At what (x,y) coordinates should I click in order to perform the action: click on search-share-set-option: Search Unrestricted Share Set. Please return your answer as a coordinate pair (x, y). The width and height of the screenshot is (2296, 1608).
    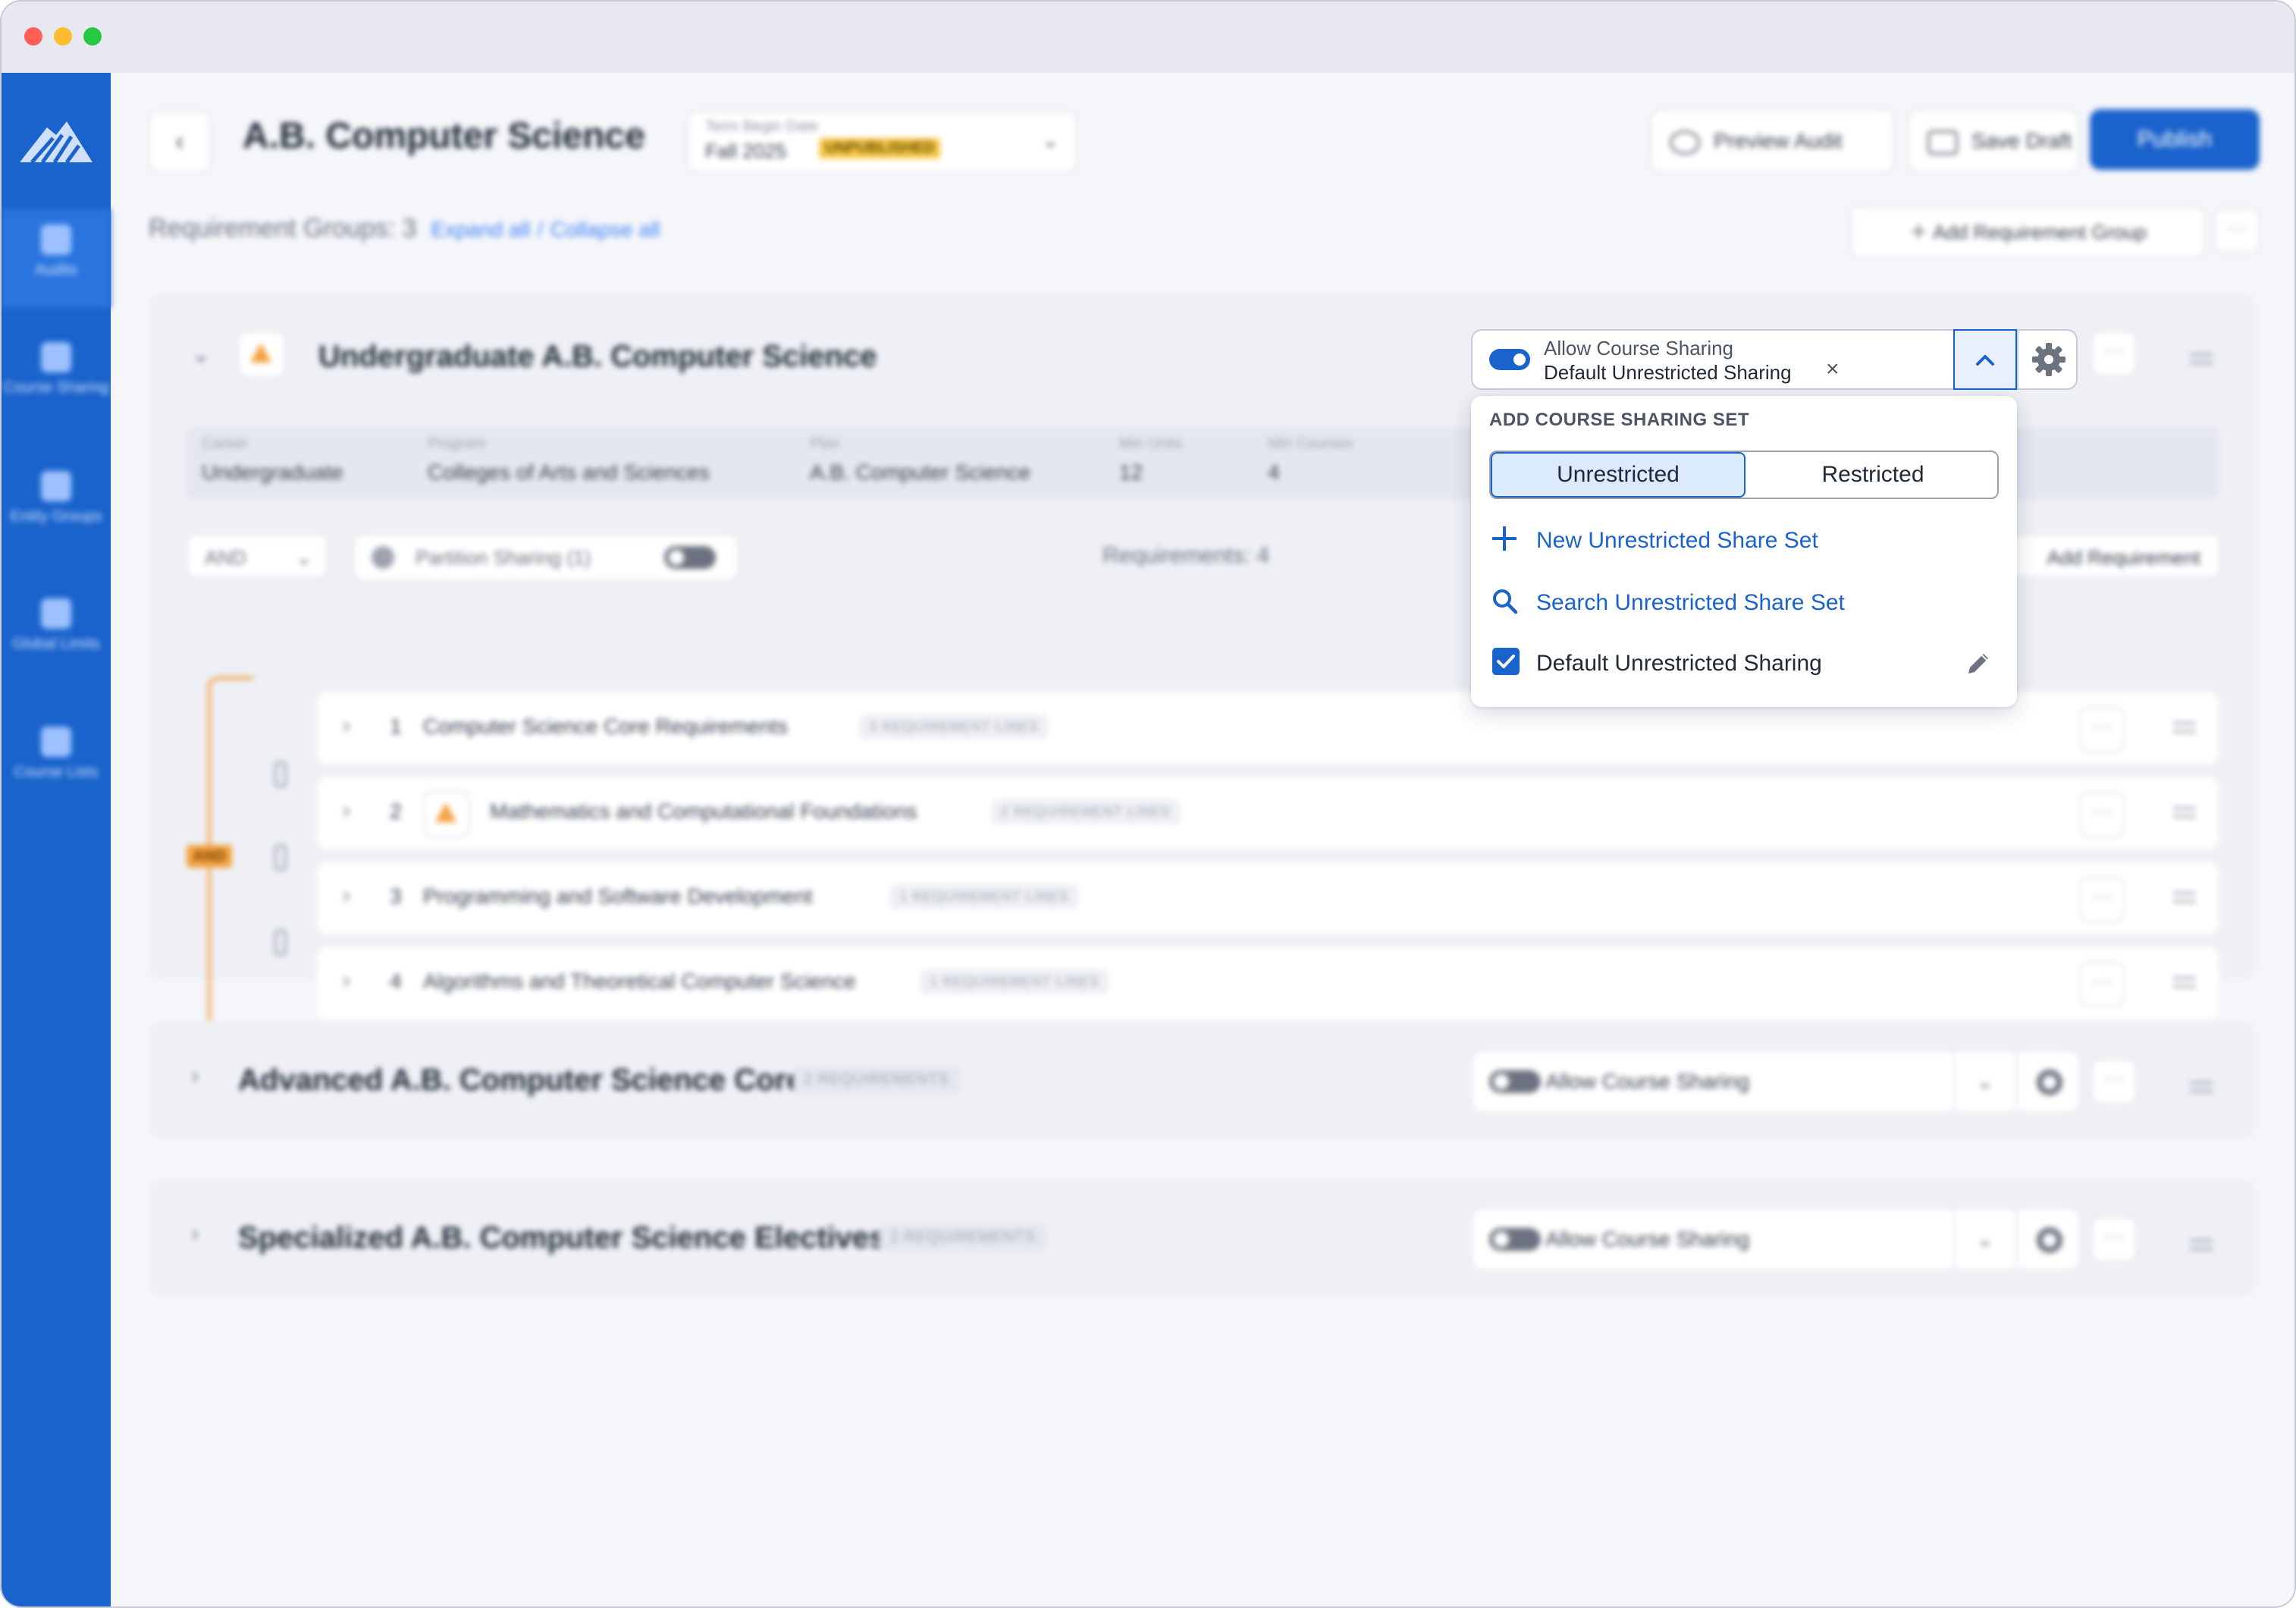
    Looking at the image, I should click on (1744, 603).